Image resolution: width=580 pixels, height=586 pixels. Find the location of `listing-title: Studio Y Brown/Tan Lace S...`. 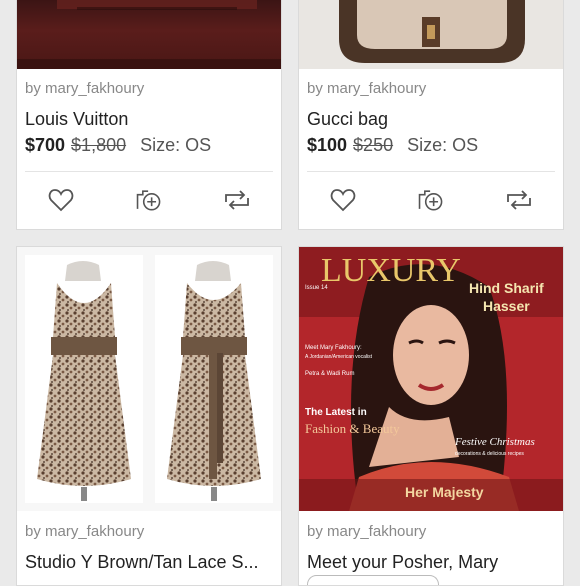

listing-title: Studio Y Brown/Tan Lace S... is located at coordinates (149, 562).